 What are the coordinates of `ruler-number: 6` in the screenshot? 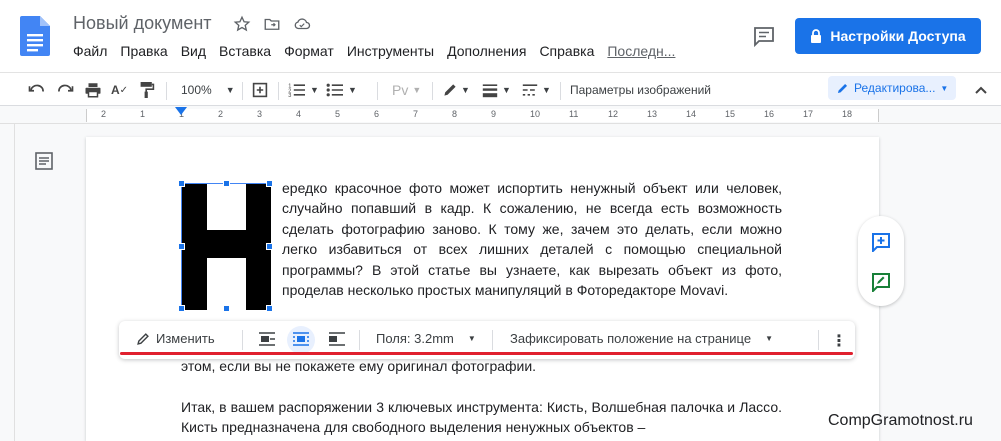 It's located at (377, 114).